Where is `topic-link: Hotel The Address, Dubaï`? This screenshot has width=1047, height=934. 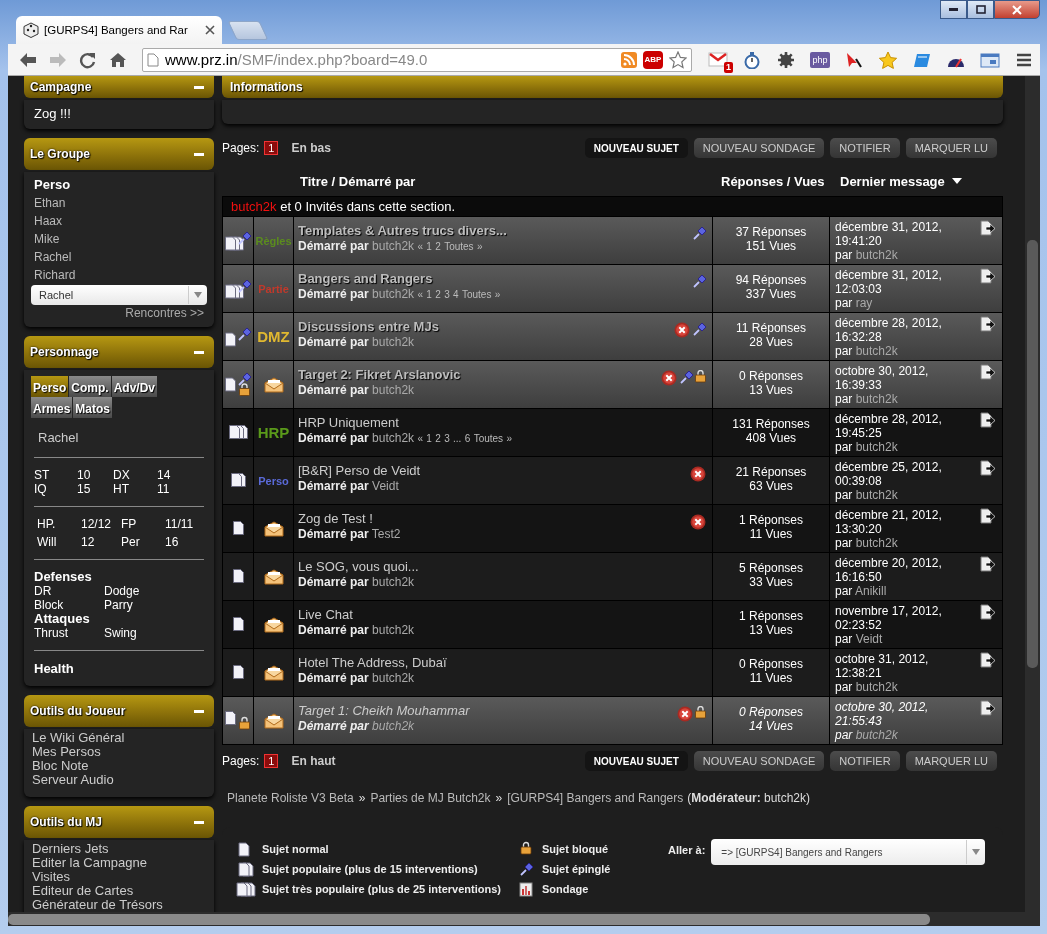 topic-link: Hotel The Address, Dubaï is located at coordinates (372, 662).